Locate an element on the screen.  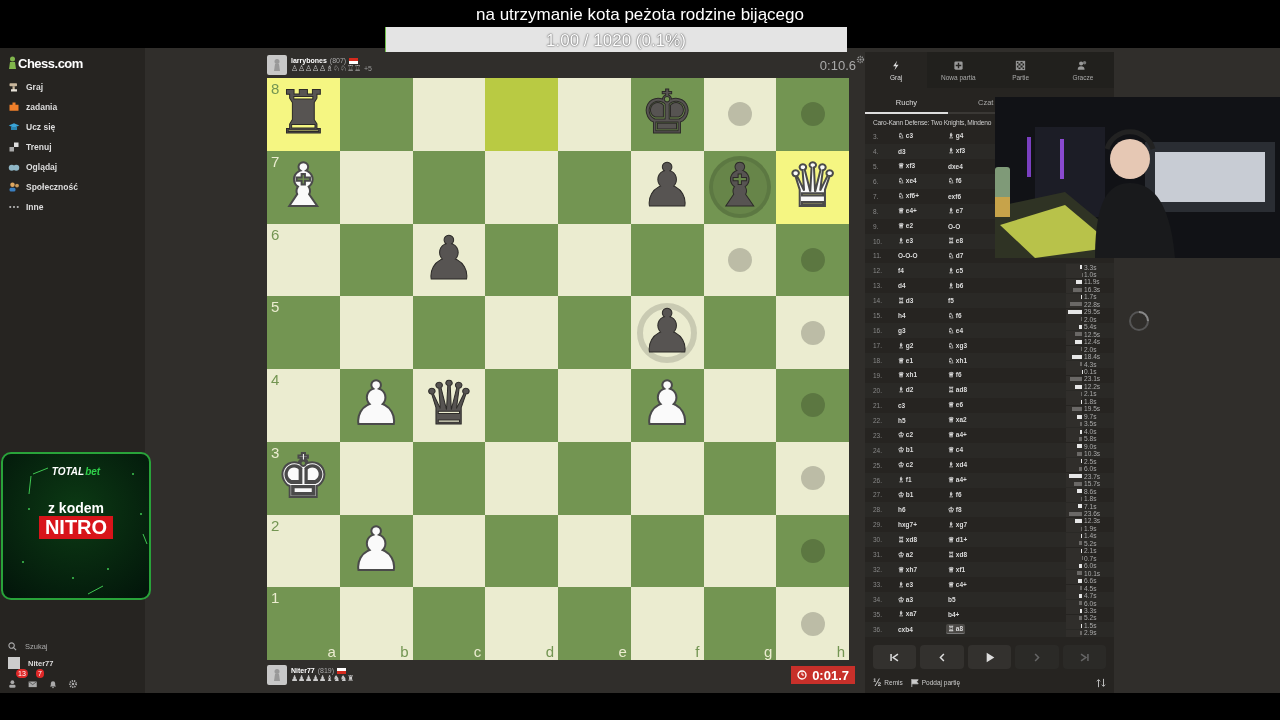
promo-code: NITRO is located at coordinates (76, 527).